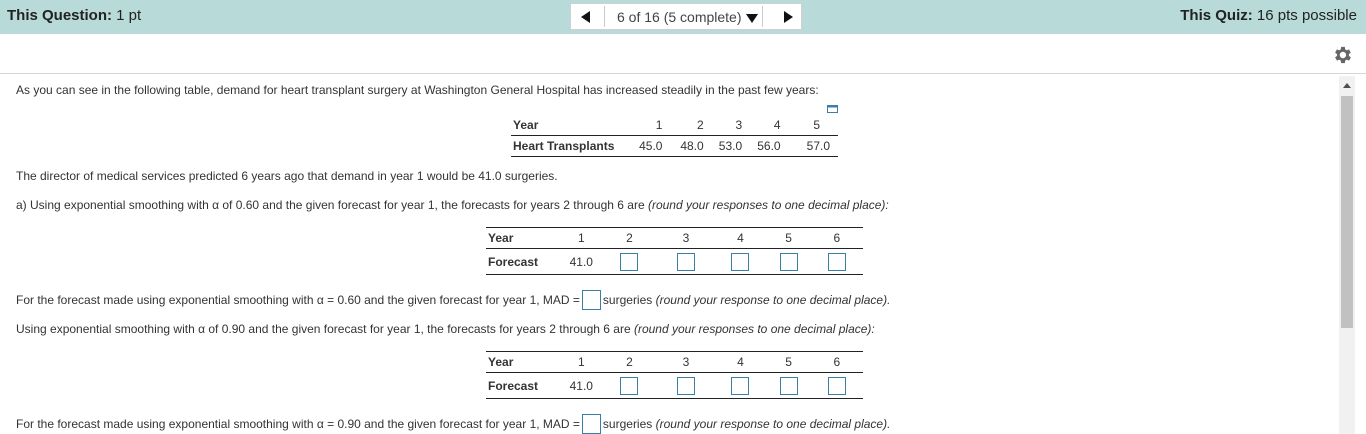 The height and width of the screenshot is (434, 1366). What do you see at coordinates (129, 15) in the screenshot?
I see `question-points-value: 1 pt` at bounding box center [129, 15].